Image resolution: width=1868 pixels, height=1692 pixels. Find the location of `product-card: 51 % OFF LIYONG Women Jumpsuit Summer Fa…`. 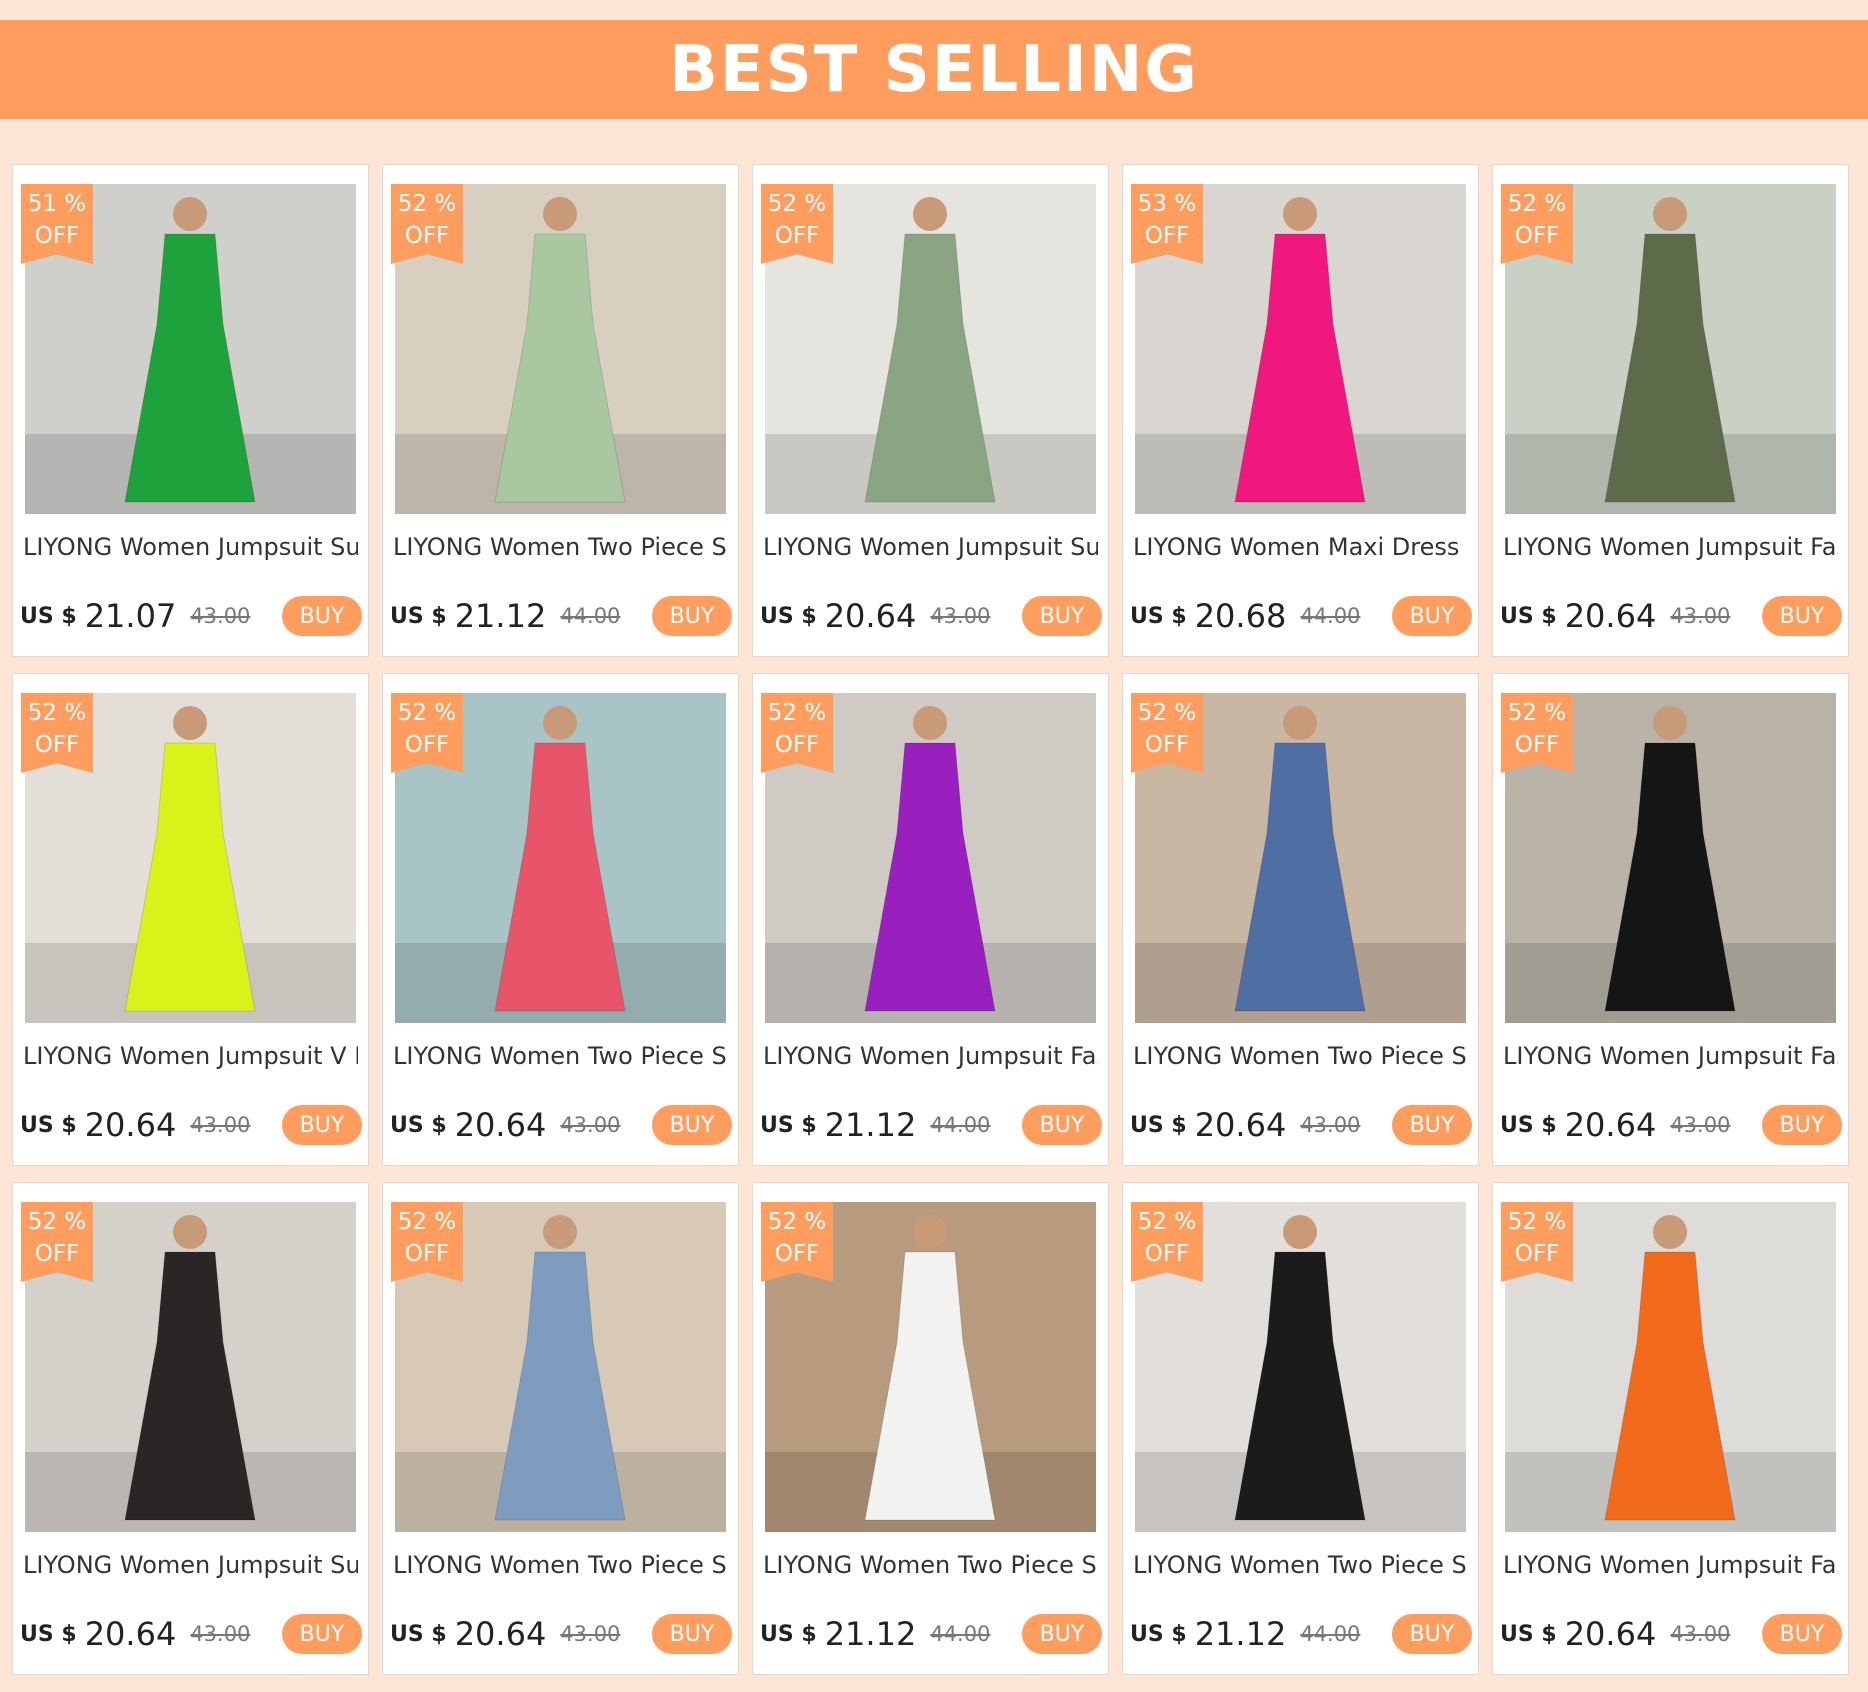

product-card: 51 % OFF LIYONG Women Jumpsuit Summer Fa… is located at coordinates (190, 410).